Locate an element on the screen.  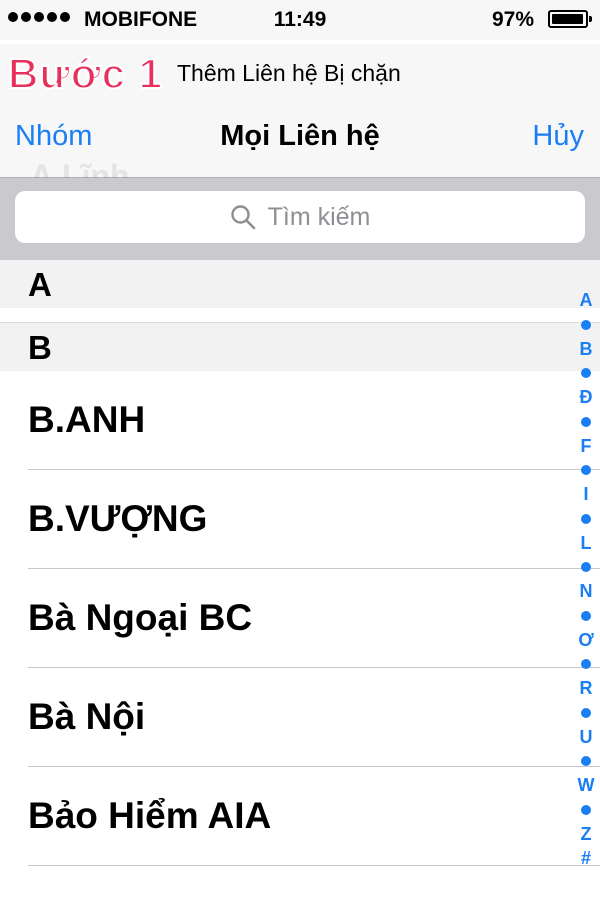
search-icon is located at coordinates (242, 217).